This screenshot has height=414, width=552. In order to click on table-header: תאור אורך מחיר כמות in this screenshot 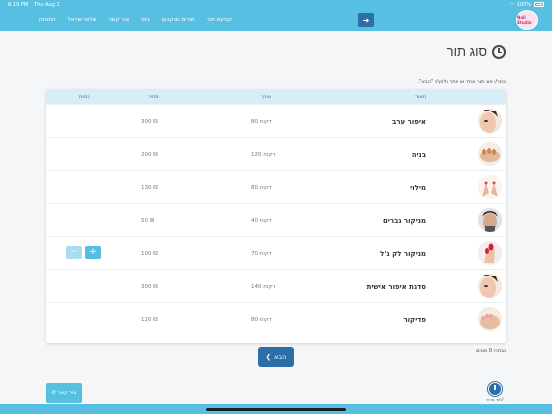, I will do `click(276, 96)`.